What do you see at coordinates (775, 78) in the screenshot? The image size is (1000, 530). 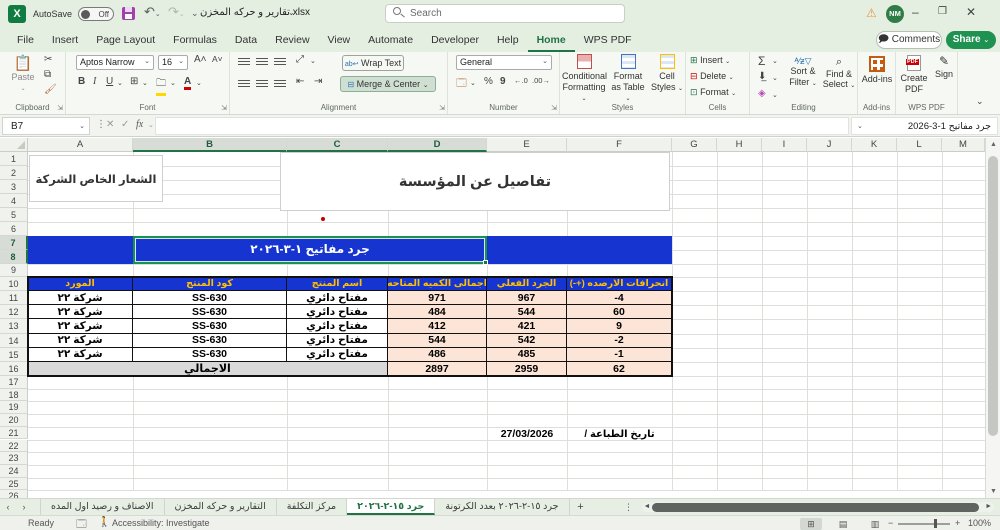 I see `fill-chevron-icon: ⌄` at bounding box center [775, 78].